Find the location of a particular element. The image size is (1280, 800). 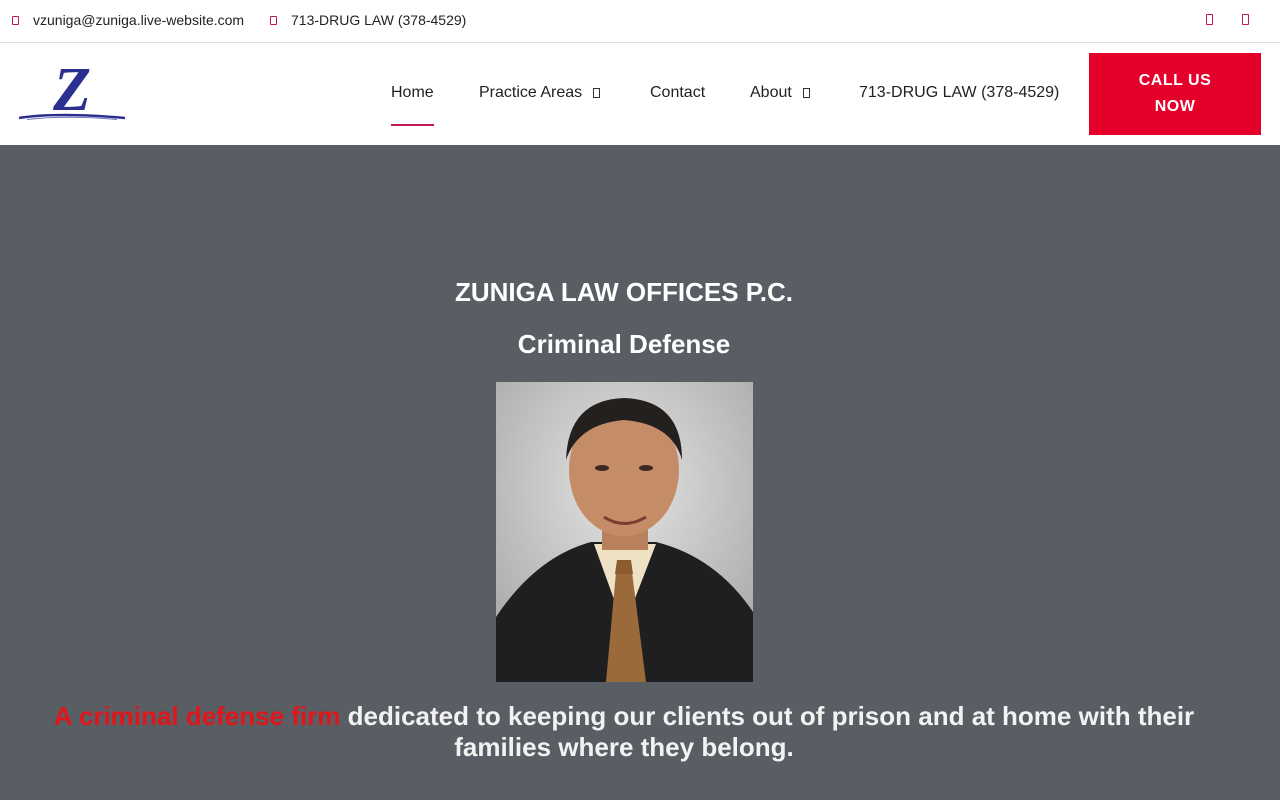

nav-practice-areas: Practice Areas is located at coordinates (540, 93).